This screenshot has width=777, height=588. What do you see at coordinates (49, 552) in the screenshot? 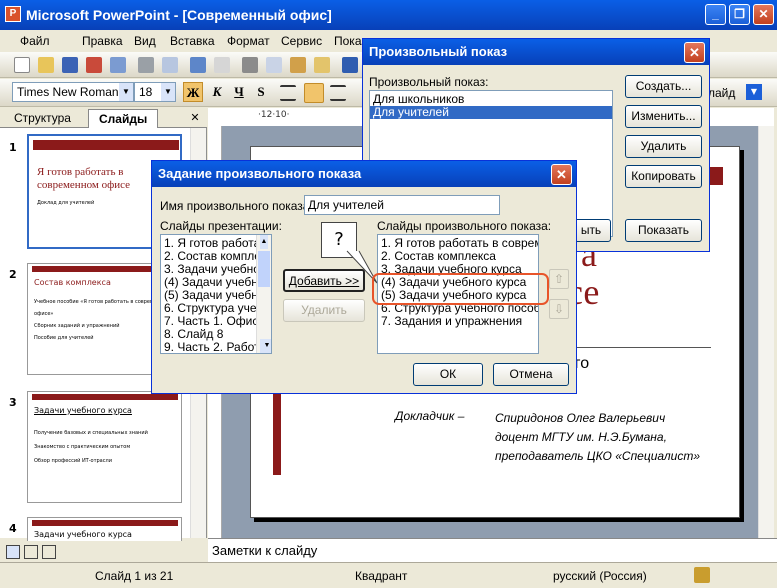
I see `slideshow-view-icon` at bounding box center [49, 552].